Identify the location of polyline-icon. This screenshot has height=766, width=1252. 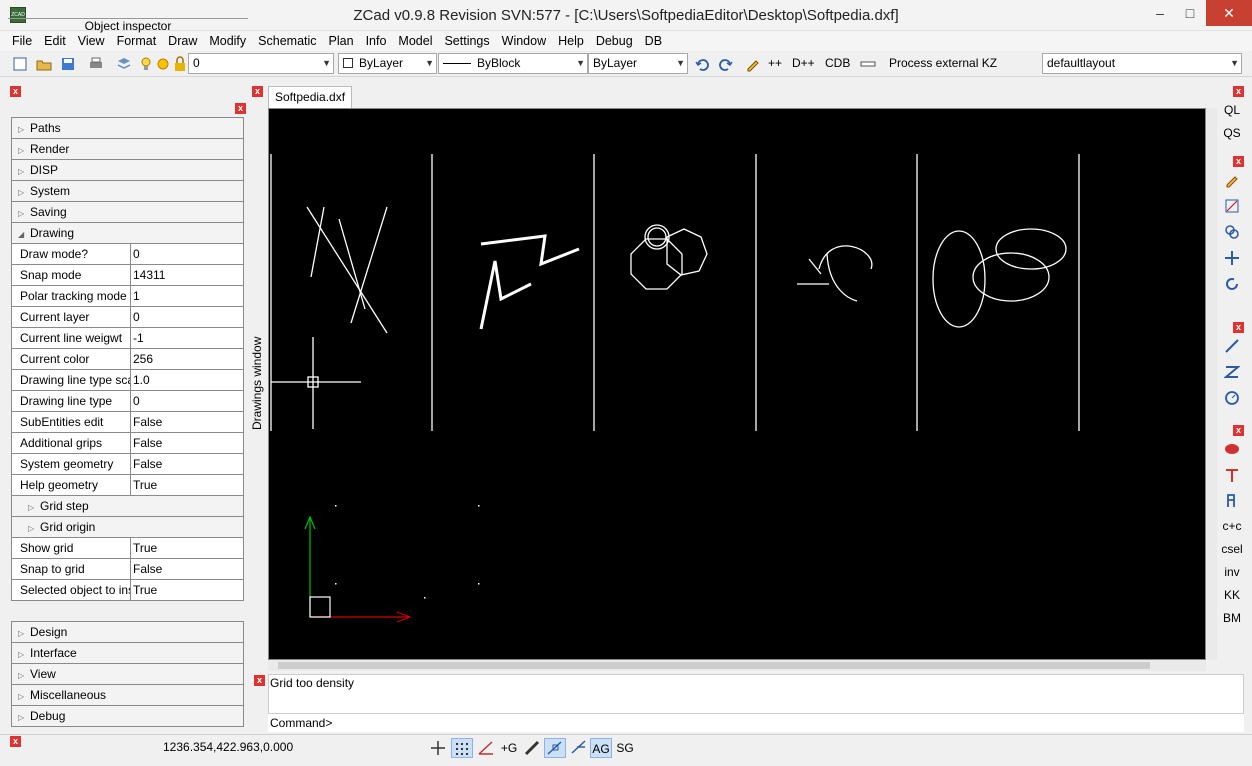
(1232, 372).